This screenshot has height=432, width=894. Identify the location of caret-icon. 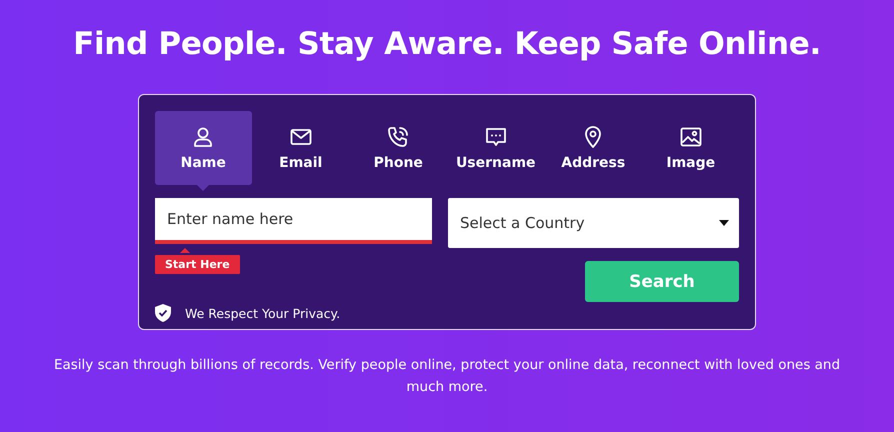
(724, 223).